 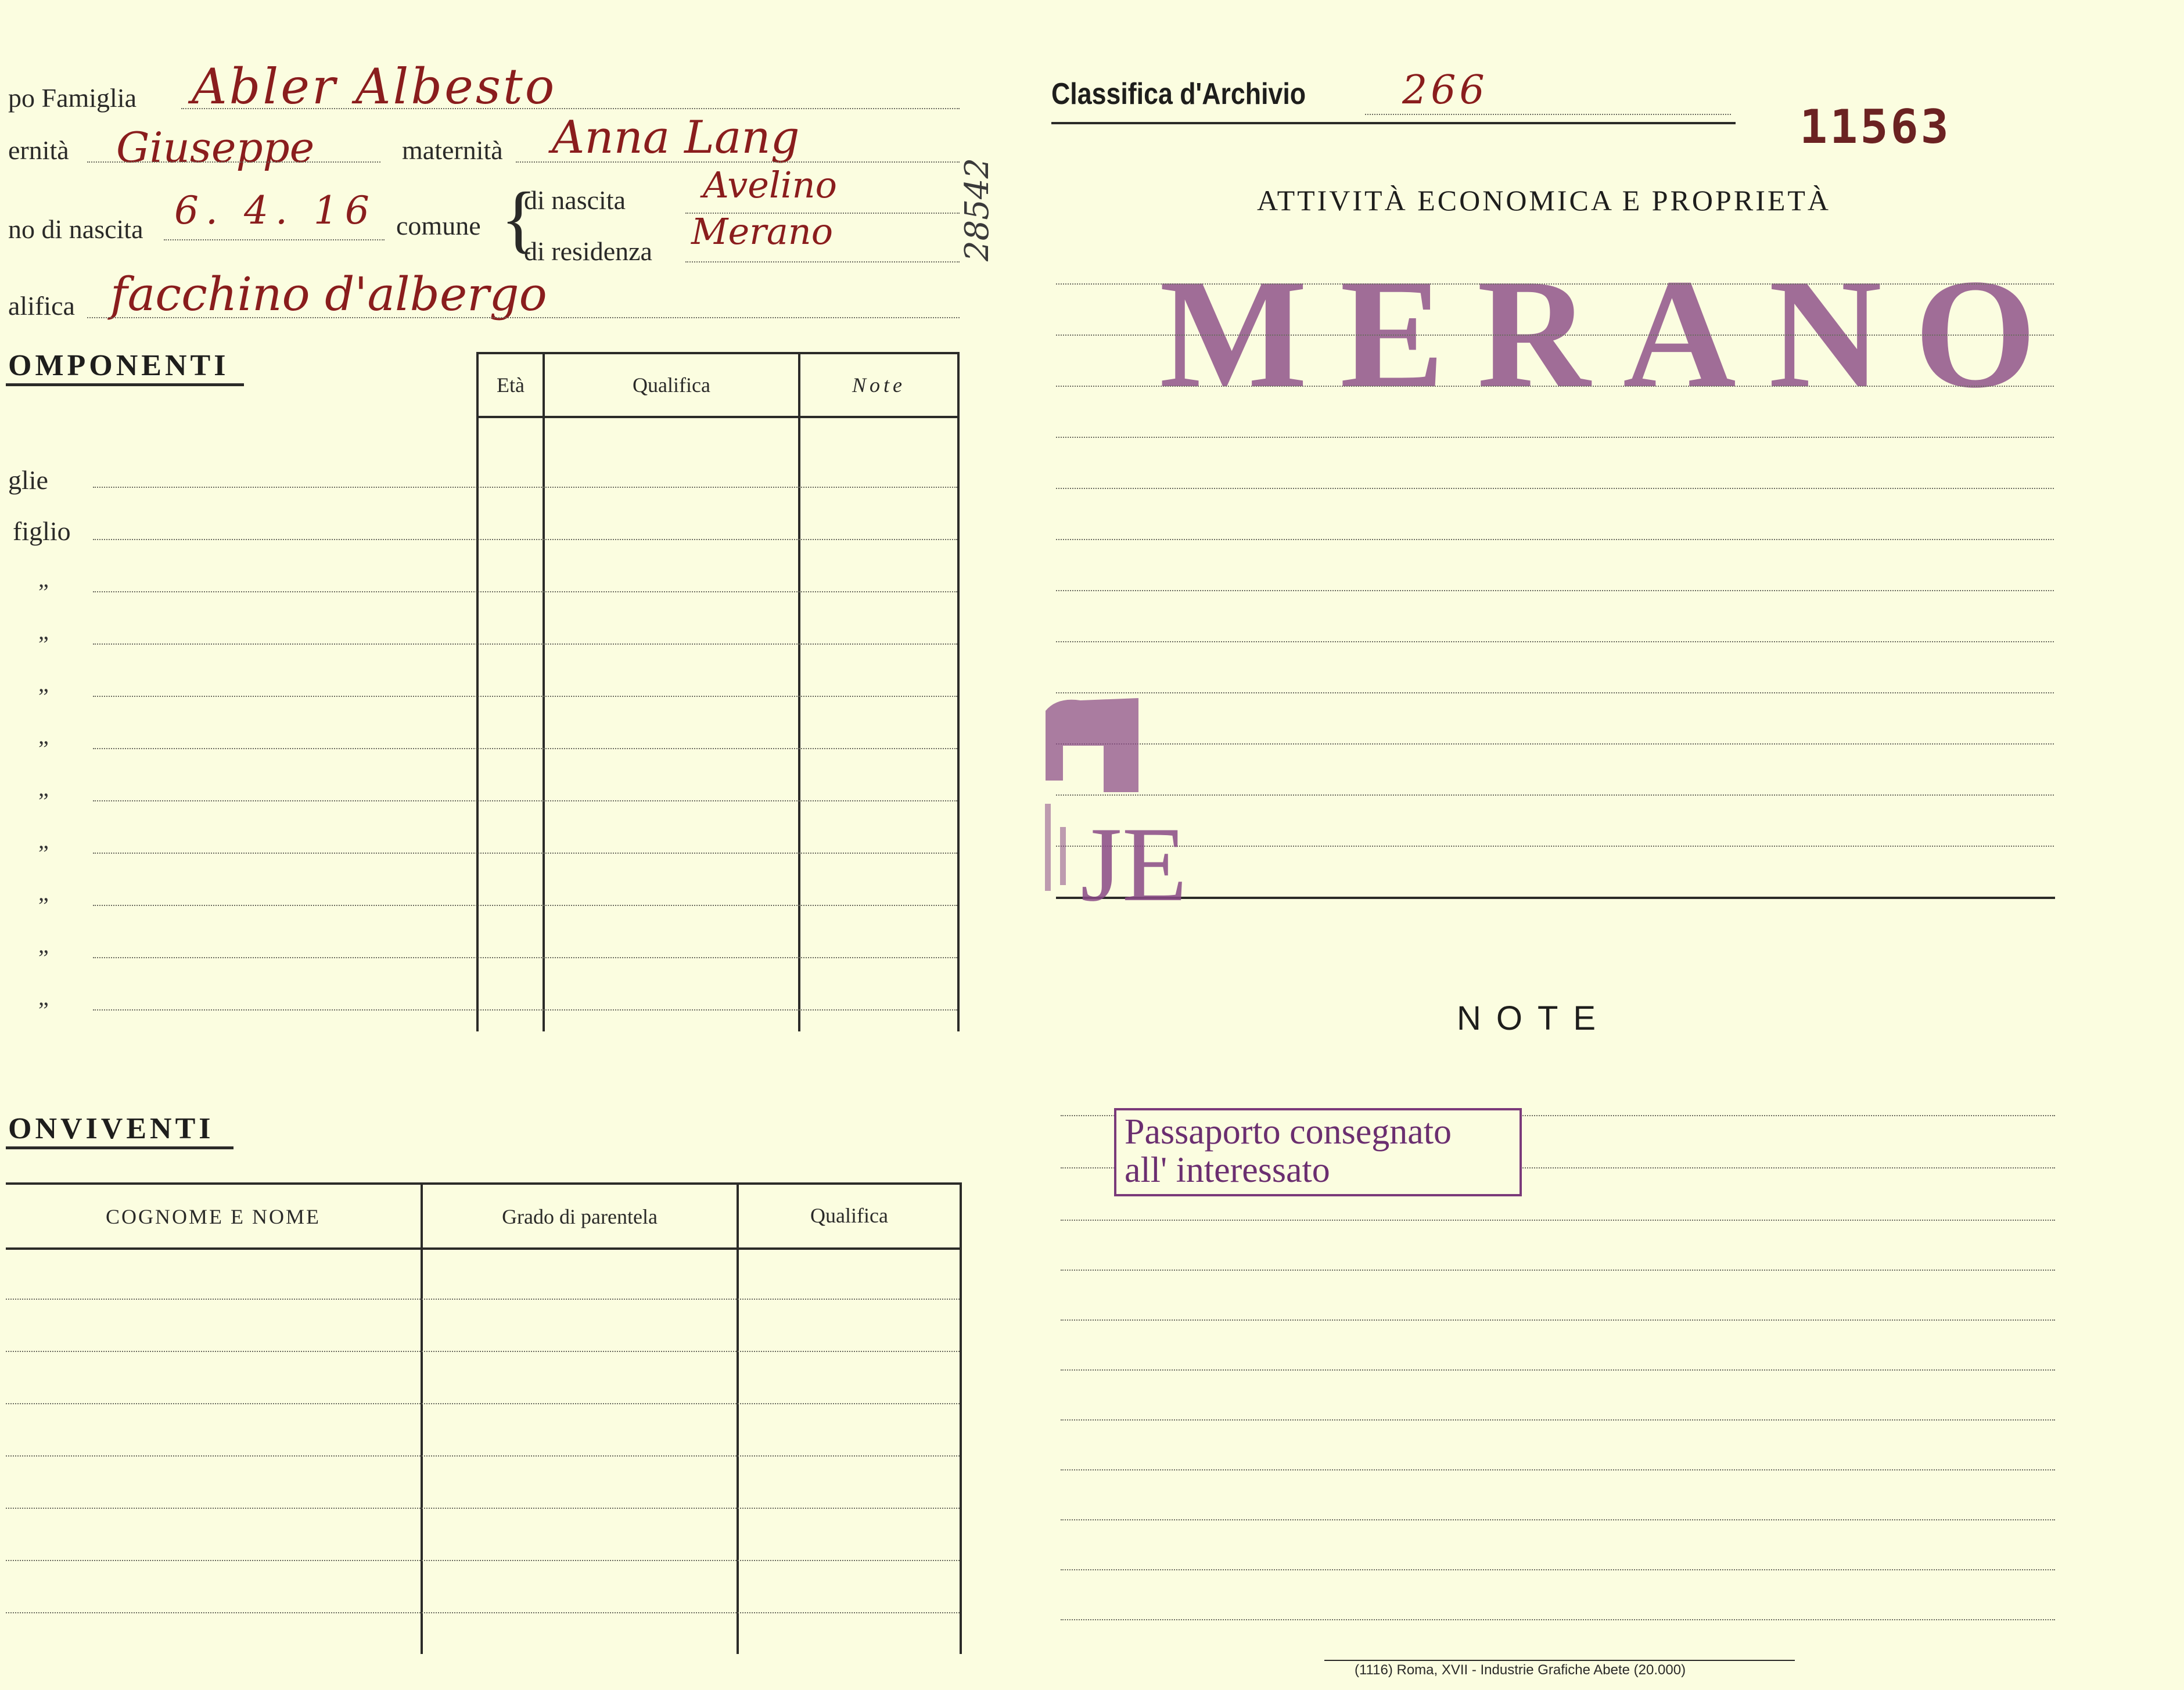 What do you see at coordinates (214, 1216) in the screenshot?
I see `conviventi-col-nome: COGNOME E NOME` at bounding box center [214, 1216].